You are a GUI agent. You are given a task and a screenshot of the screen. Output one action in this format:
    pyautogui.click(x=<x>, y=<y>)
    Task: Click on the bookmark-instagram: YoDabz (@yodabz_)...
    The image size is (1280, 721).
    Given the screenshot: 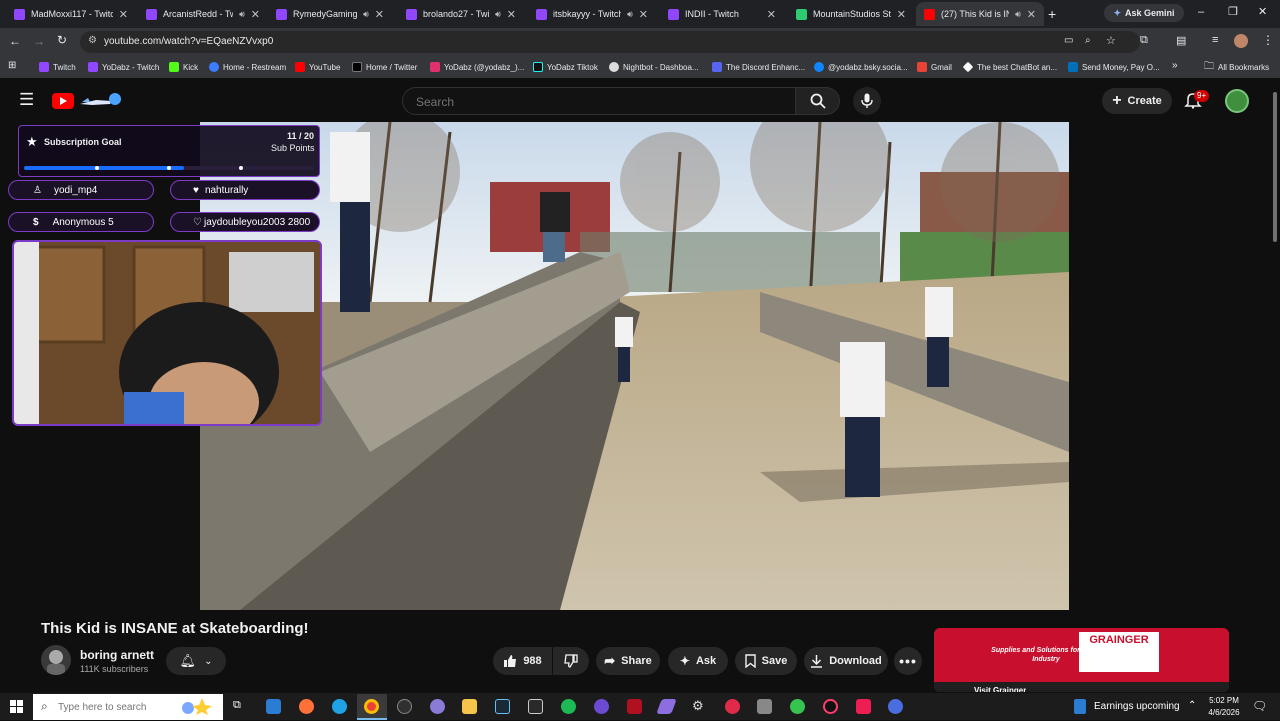 What is the action you would take?
    pyautogui.click(x=477, y=67)
    